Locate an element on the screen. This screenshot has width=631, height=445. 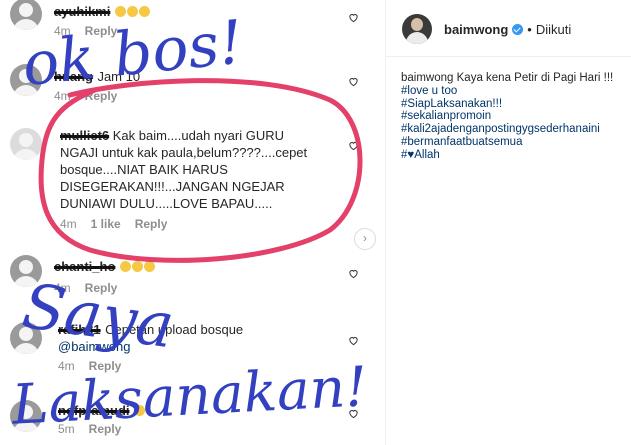
comment-text-line: NGAJI untuk kak paula,belum????....cepet is located at coordinates (184, 152).